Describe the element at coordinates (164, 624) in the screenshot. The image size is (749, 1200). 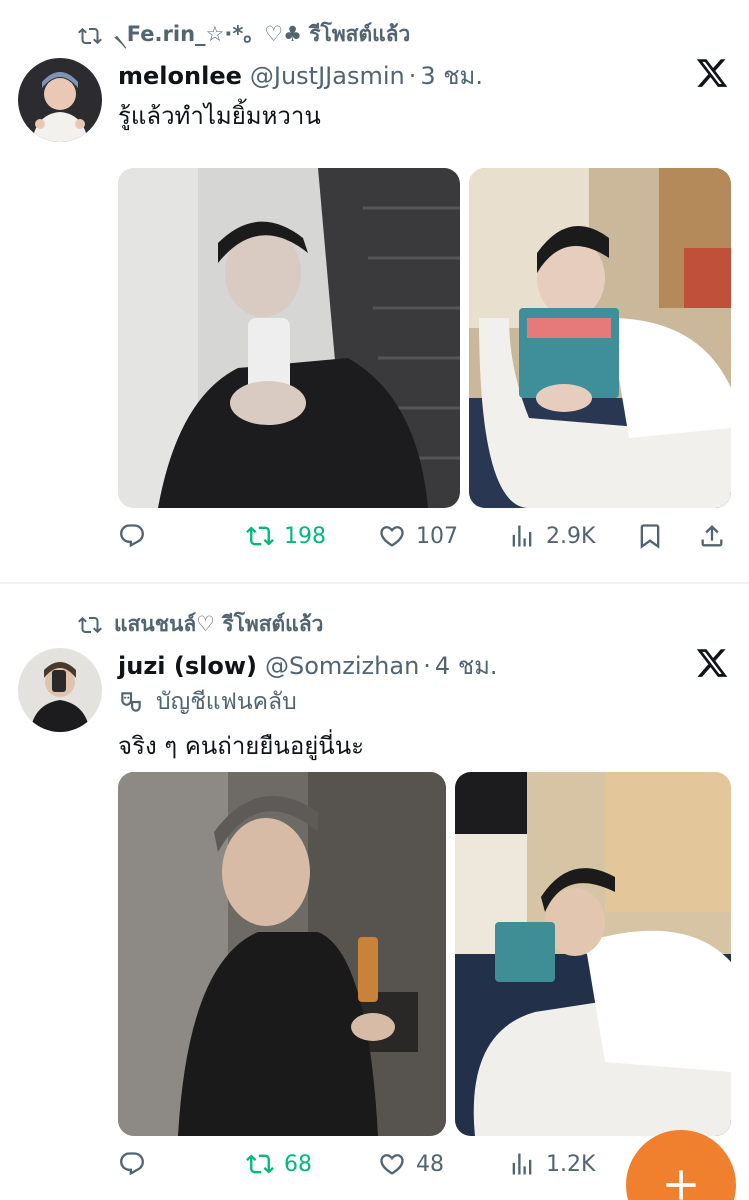
I see `repost-user: แสนชนล์♡` at that location.